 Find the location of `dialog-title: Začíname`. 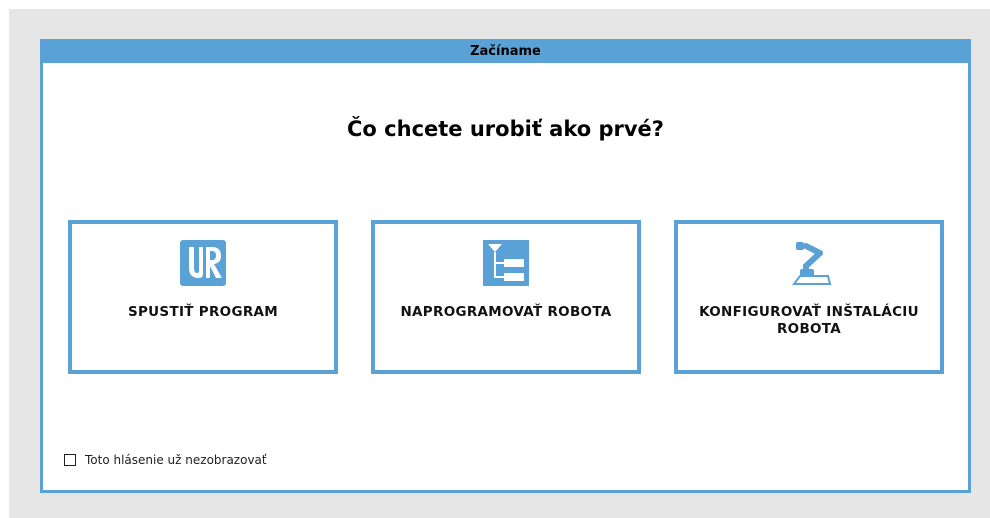

dialog-title: Začíname is located at coordinates (505, 51).